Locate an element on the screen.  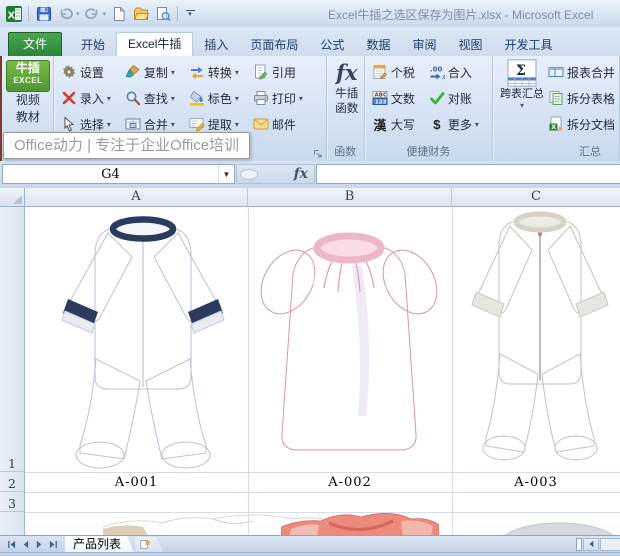
split-document-button: 拆分文档 is located at coordinates (581, 124).